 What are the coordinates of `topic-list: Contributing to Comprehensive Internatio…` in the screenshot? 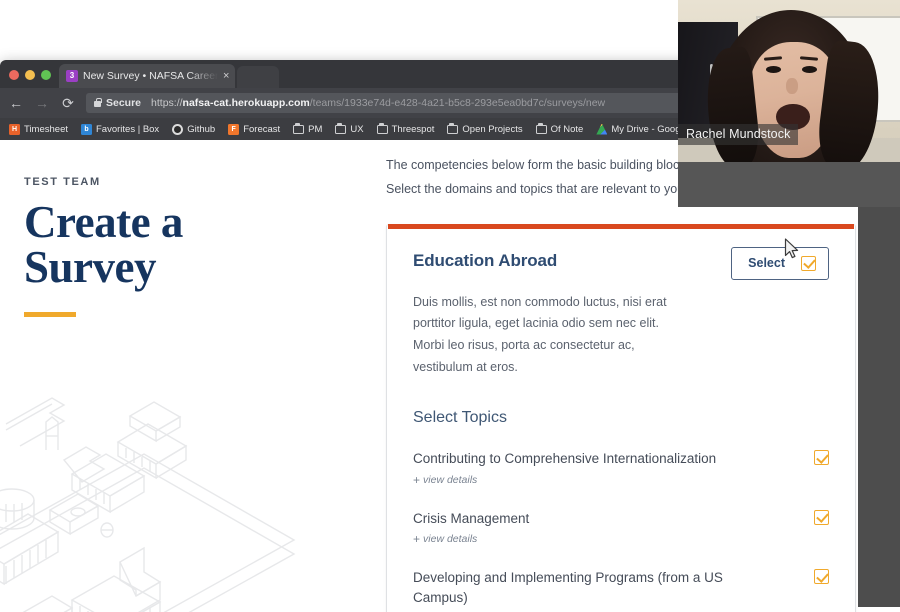 It's located at (621, 530).